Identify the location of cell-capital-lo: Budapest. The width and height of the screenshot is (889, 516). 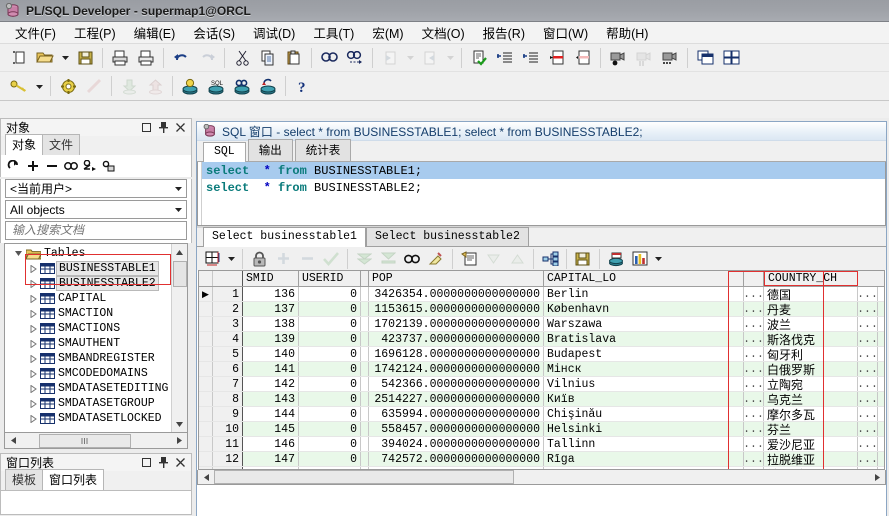
(644, 354).